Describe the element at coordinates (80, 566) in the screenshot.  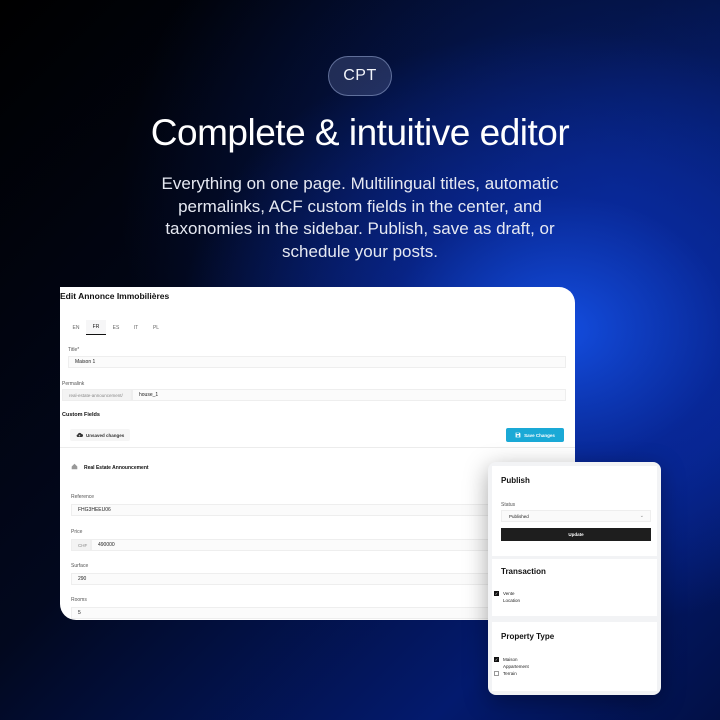
I see `surface-label: Surface` at that location.